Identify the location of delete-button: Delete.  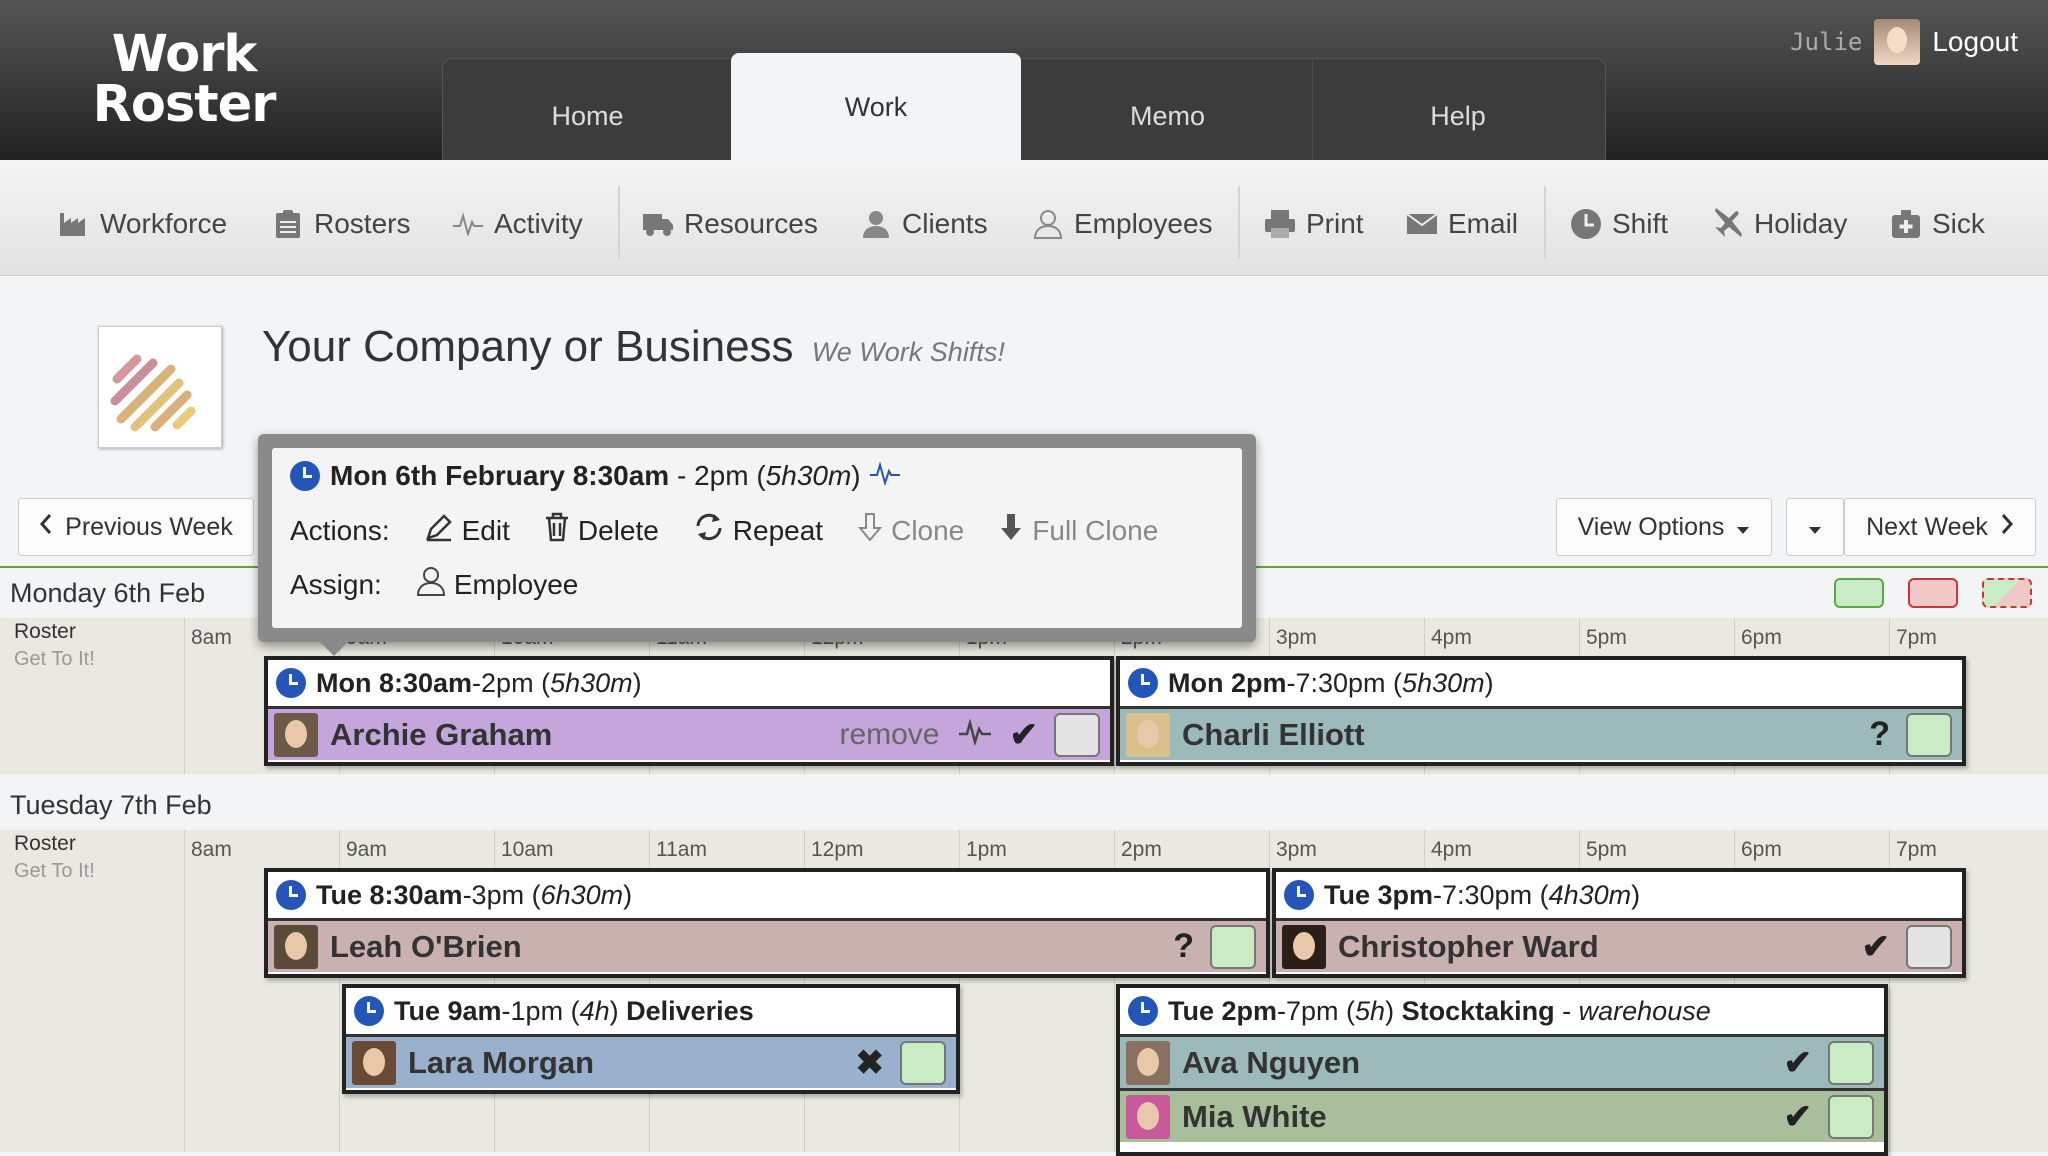
(601, 530).